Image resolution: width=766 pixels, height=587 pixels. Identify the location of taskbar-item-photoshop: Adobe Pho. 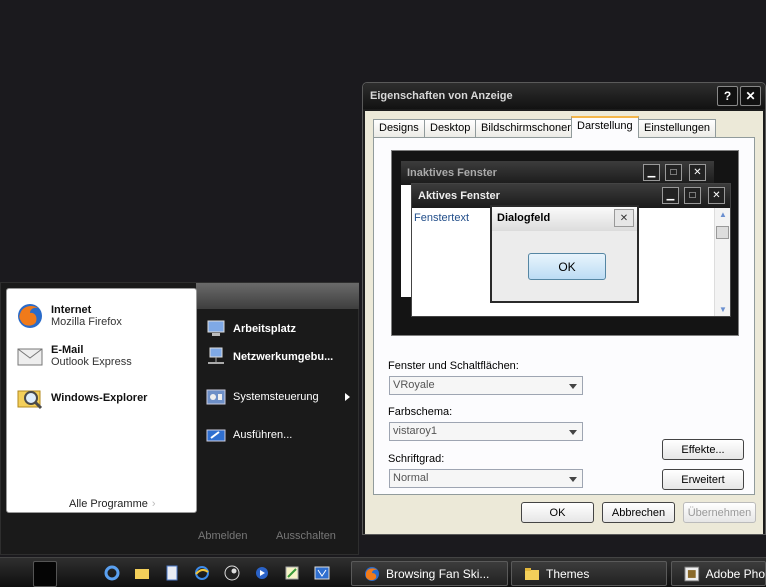
(718, 573).